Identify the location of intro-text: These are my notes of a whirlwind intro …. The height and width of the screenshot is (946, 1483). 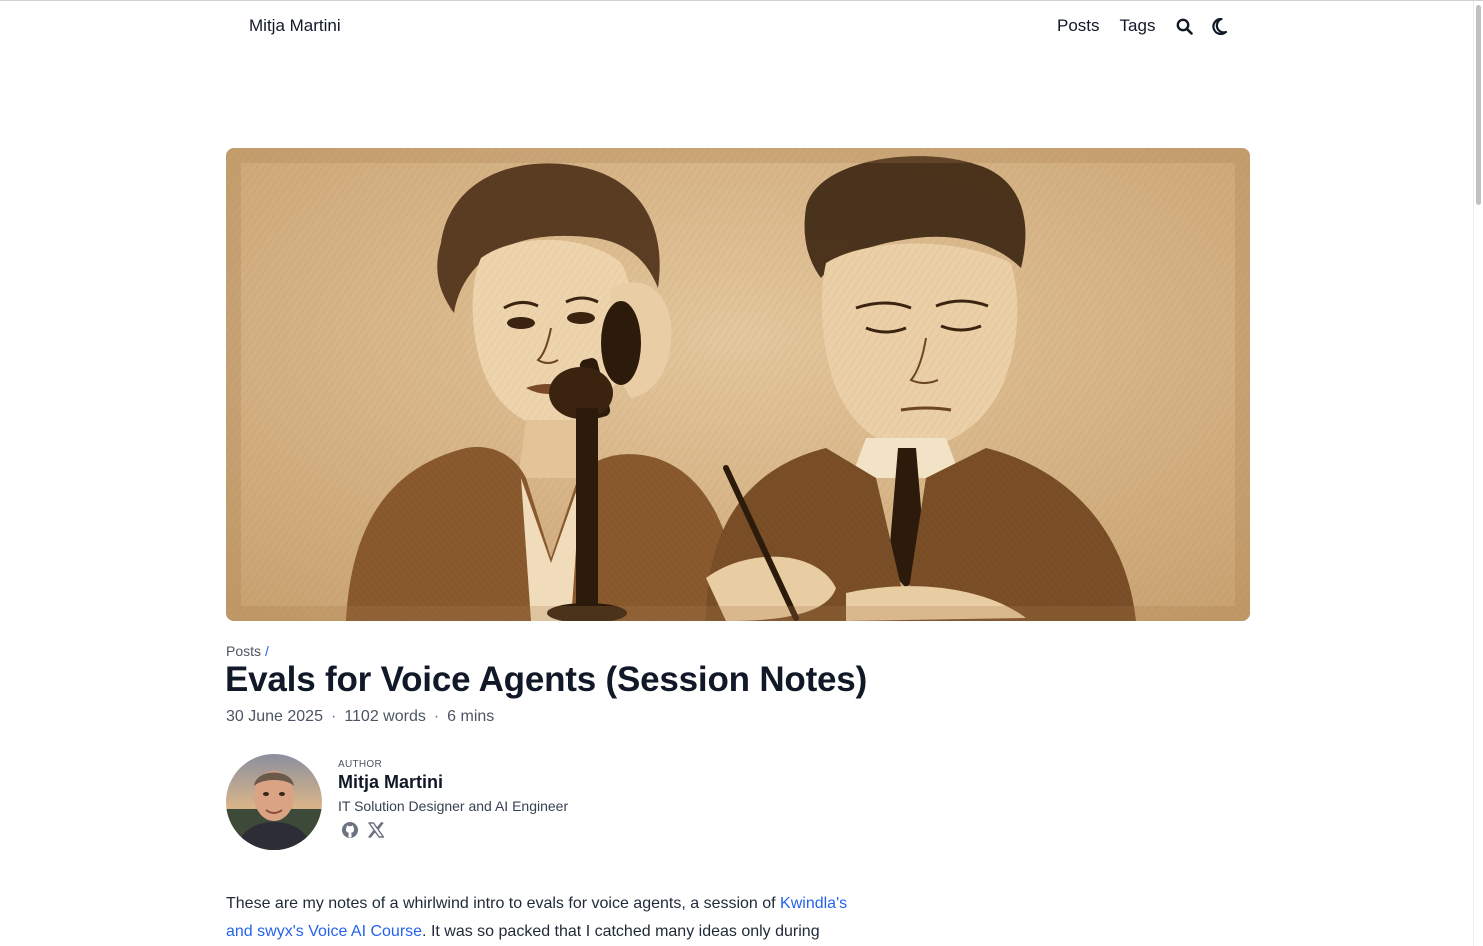
(503, 903).